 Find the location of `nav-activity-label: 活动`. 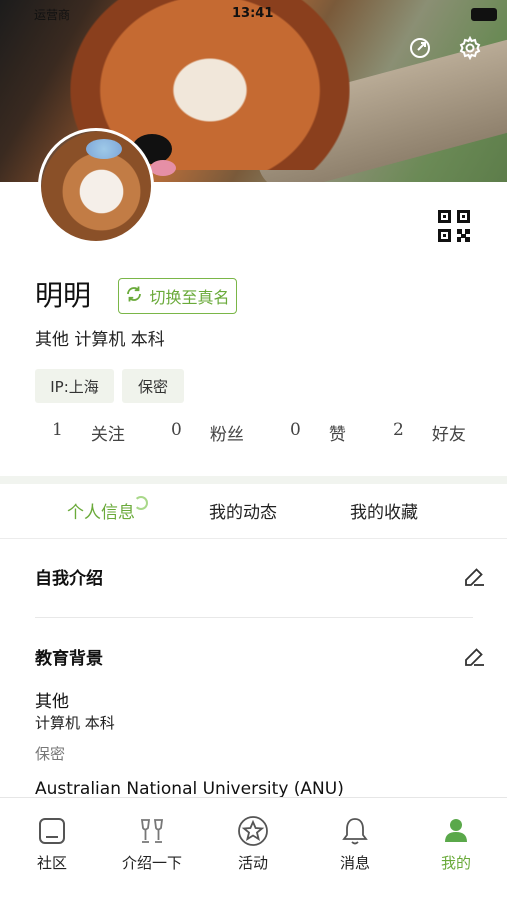

nav-activity-label: 活动 is located at coordinates (252, 863).